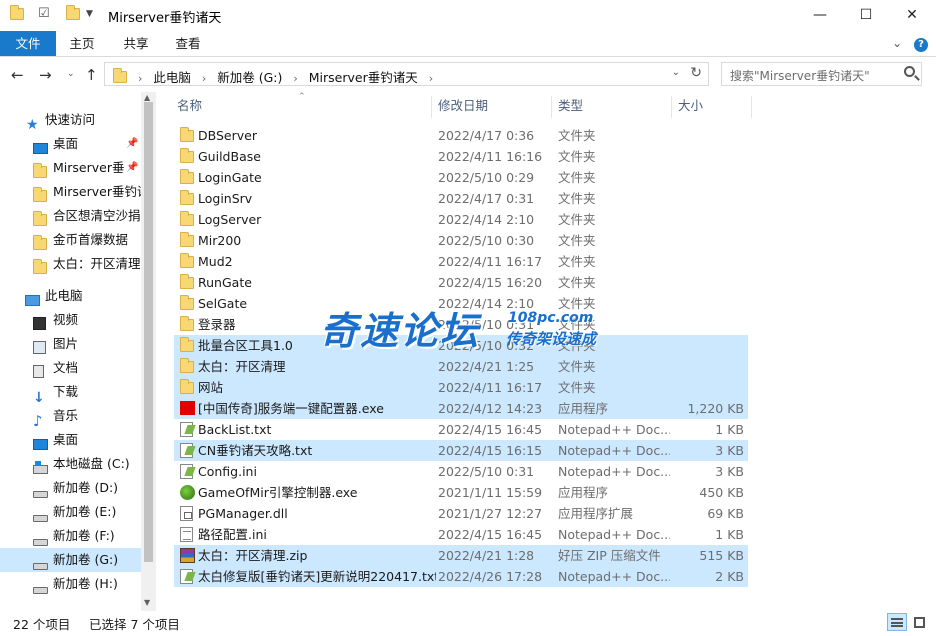 Image resolution: width=936 pixels, height=636 pixels. I want to click on nav-label: 新加卷 (F:), so click(84, 535).